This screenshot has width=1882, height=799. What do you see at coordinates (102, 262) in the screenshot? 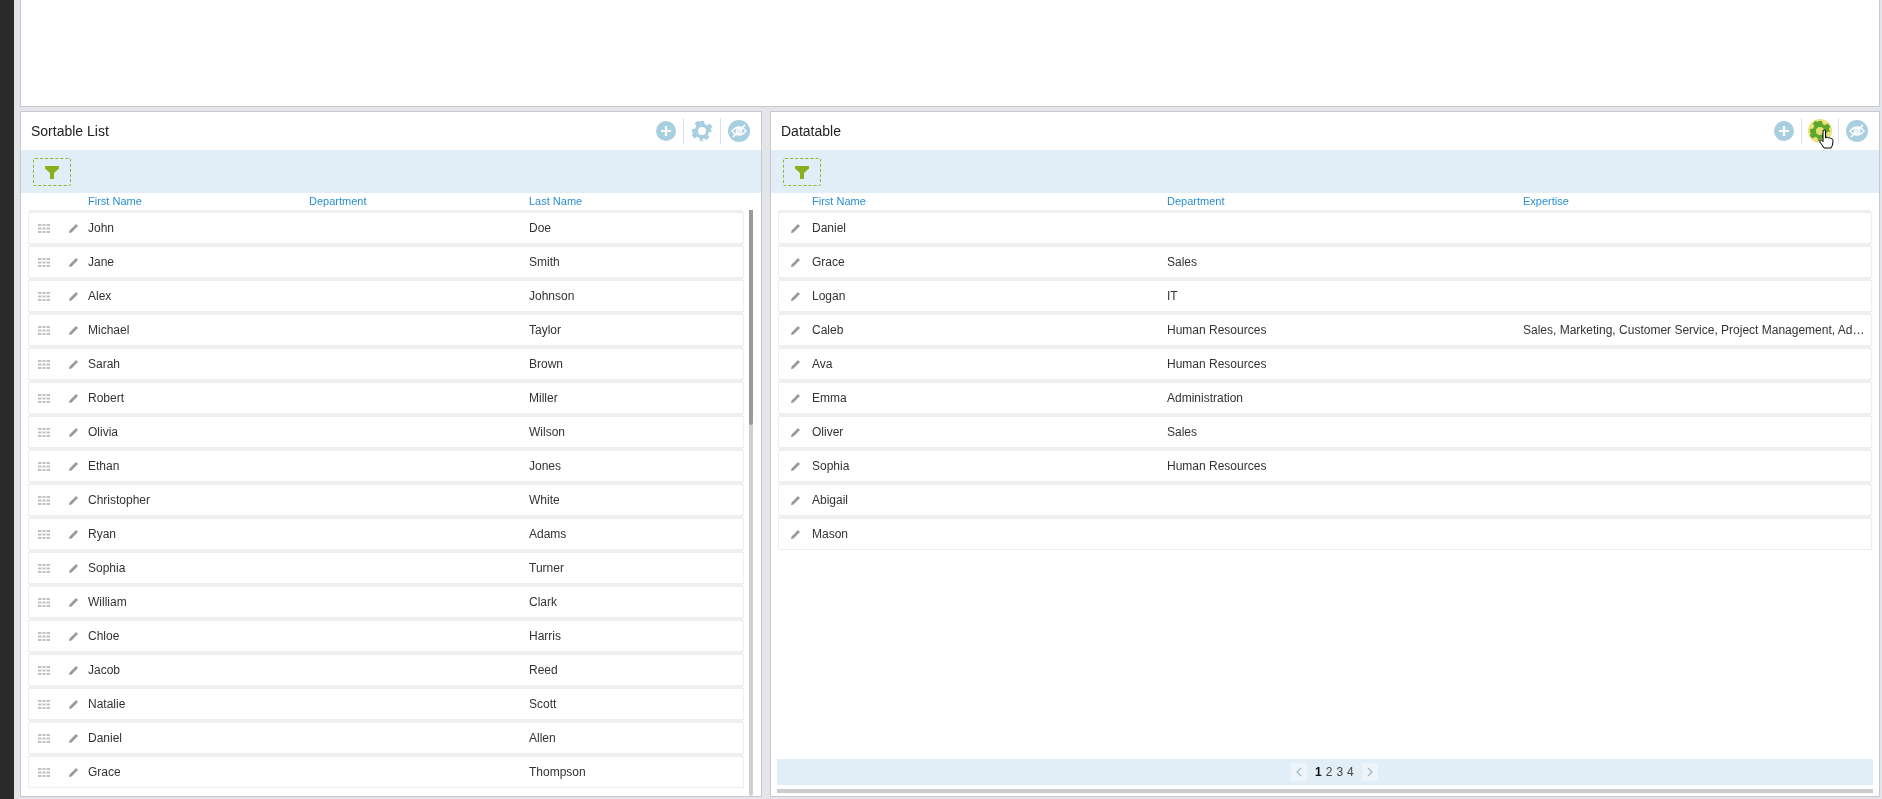
I see `table-cell-text: Jane` at bounding box center [102, 262].